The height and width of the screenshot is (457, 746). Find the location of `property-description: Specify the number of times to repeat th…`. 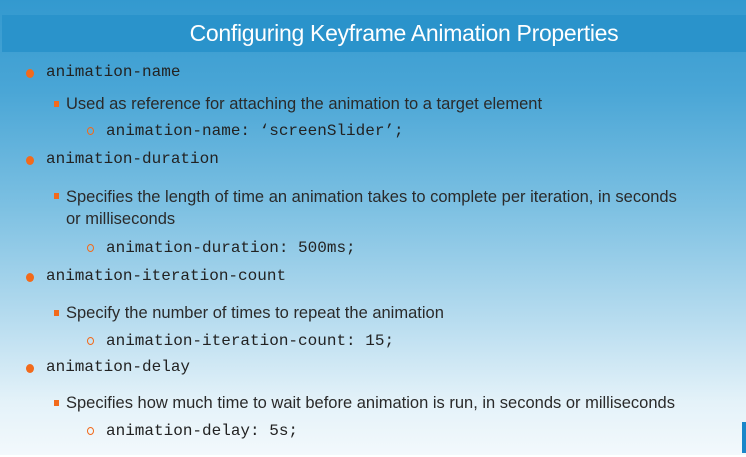

property-description: Specify the number of times to repeat th… is located at coordinates (255, 313).